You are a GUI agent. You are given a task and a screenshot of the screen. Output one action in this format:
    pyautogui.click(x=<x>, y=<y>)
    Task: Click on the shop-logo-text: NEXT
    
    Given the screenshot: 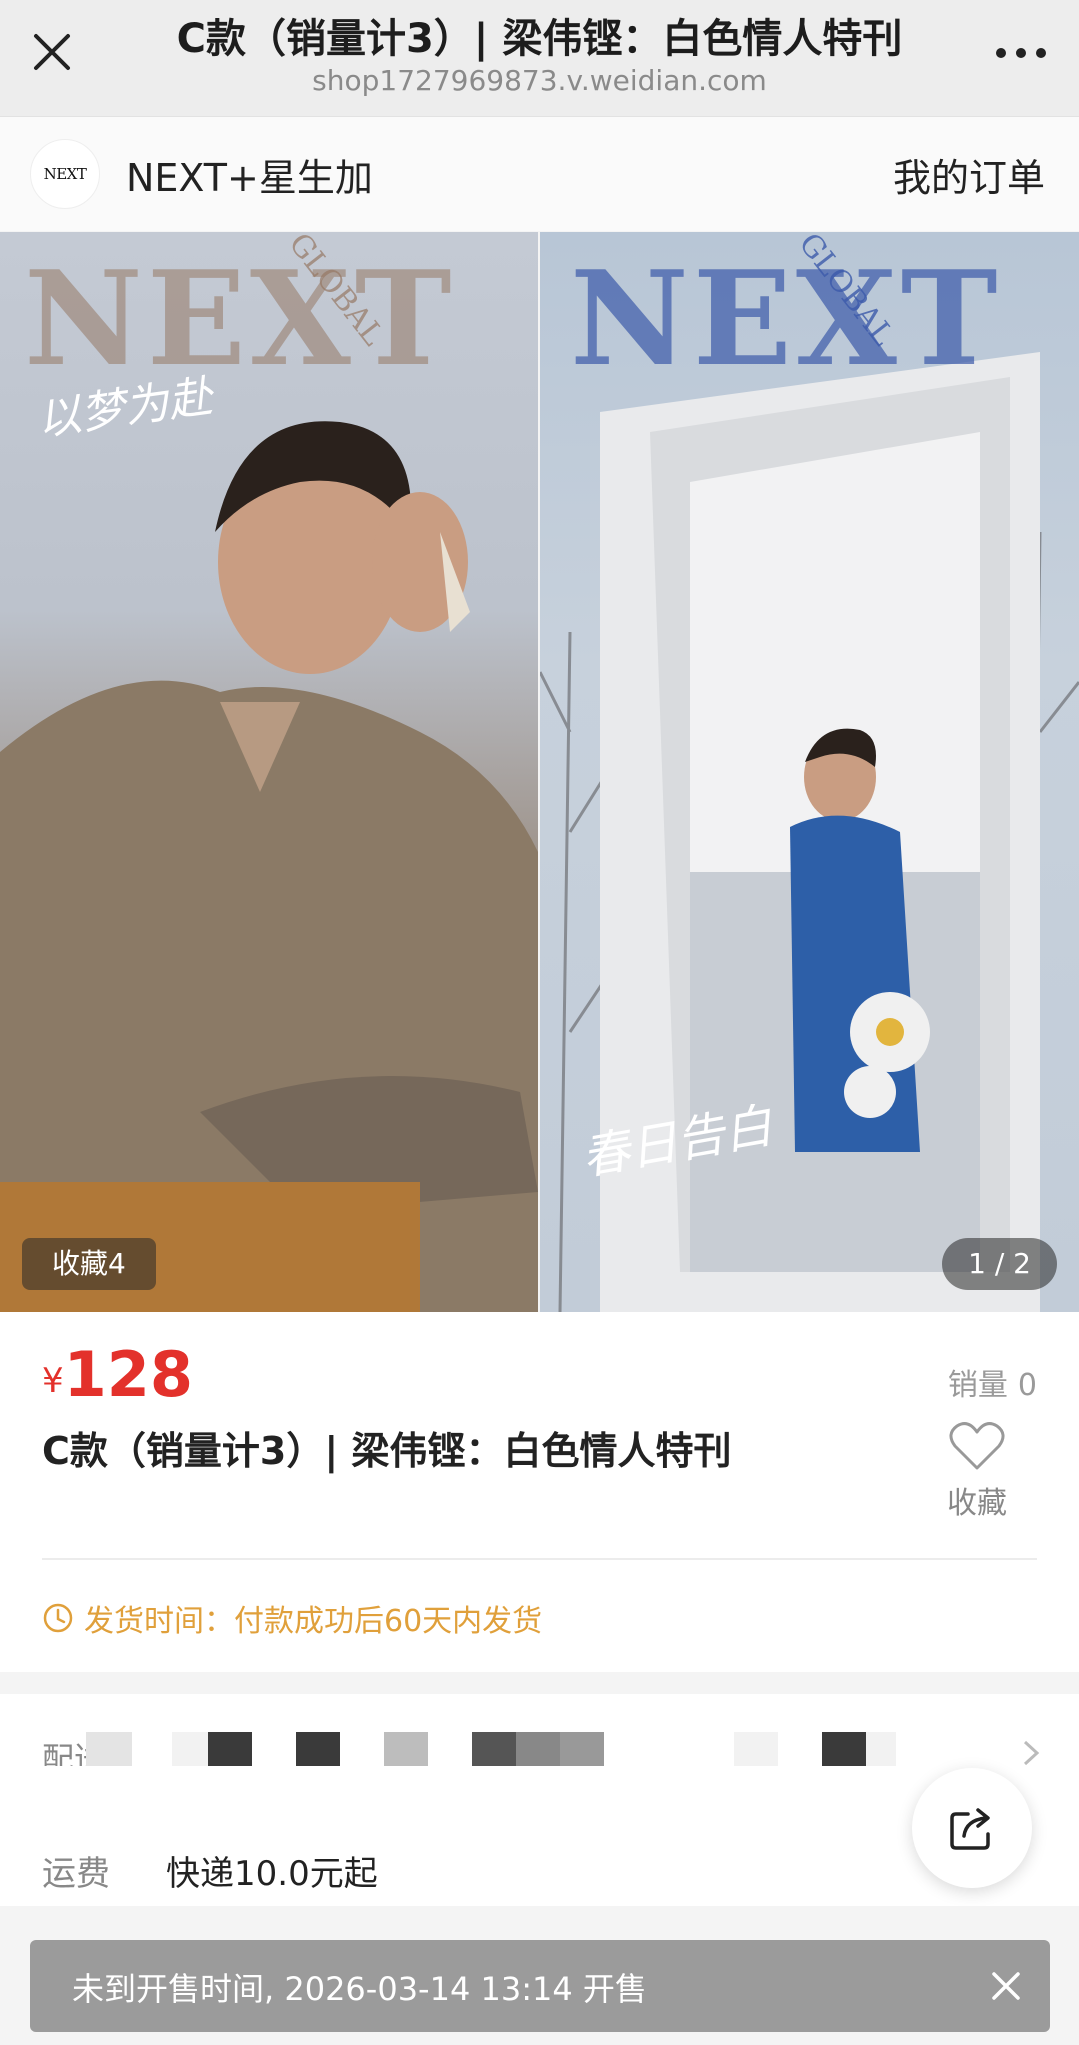 What is the action you would take?
    pyautogui.click(x=65, y=174)
    